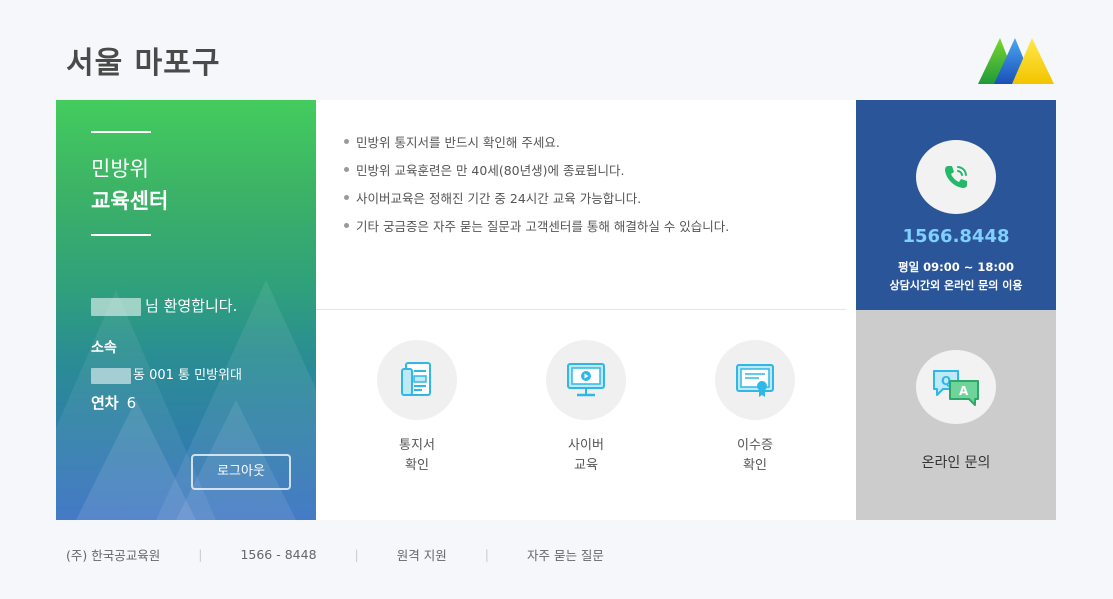 The image size is (1113, 599). I want to click on year-value: 6, so click(131, 403).